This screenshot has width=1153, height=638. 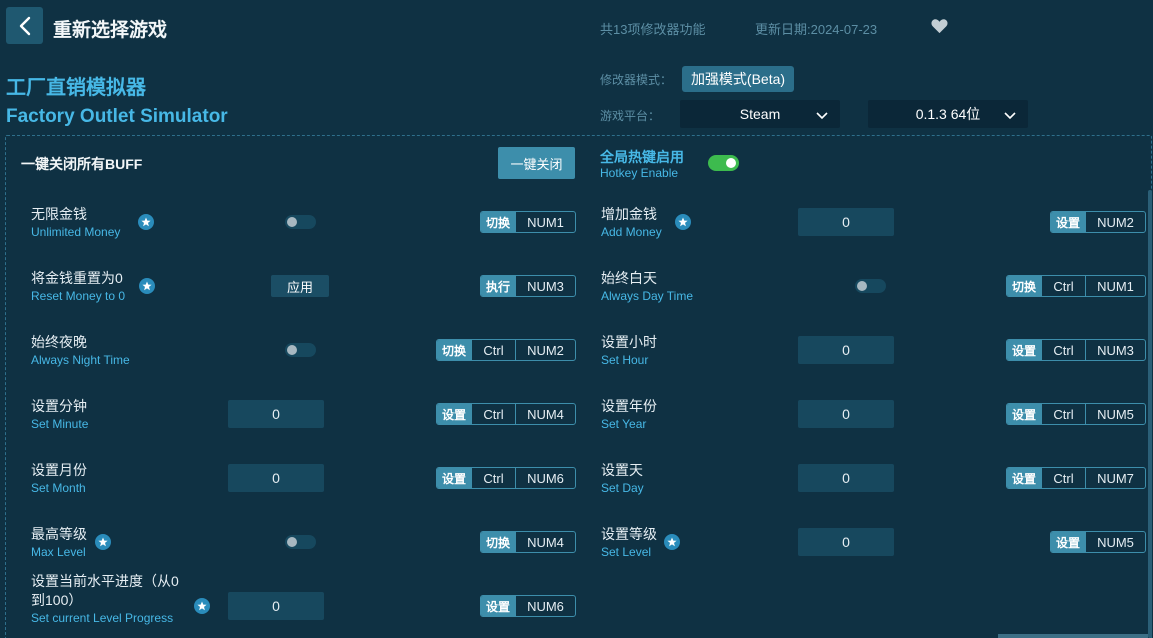 I want to click on set-month-input: 0, so click(x=276, y=478).